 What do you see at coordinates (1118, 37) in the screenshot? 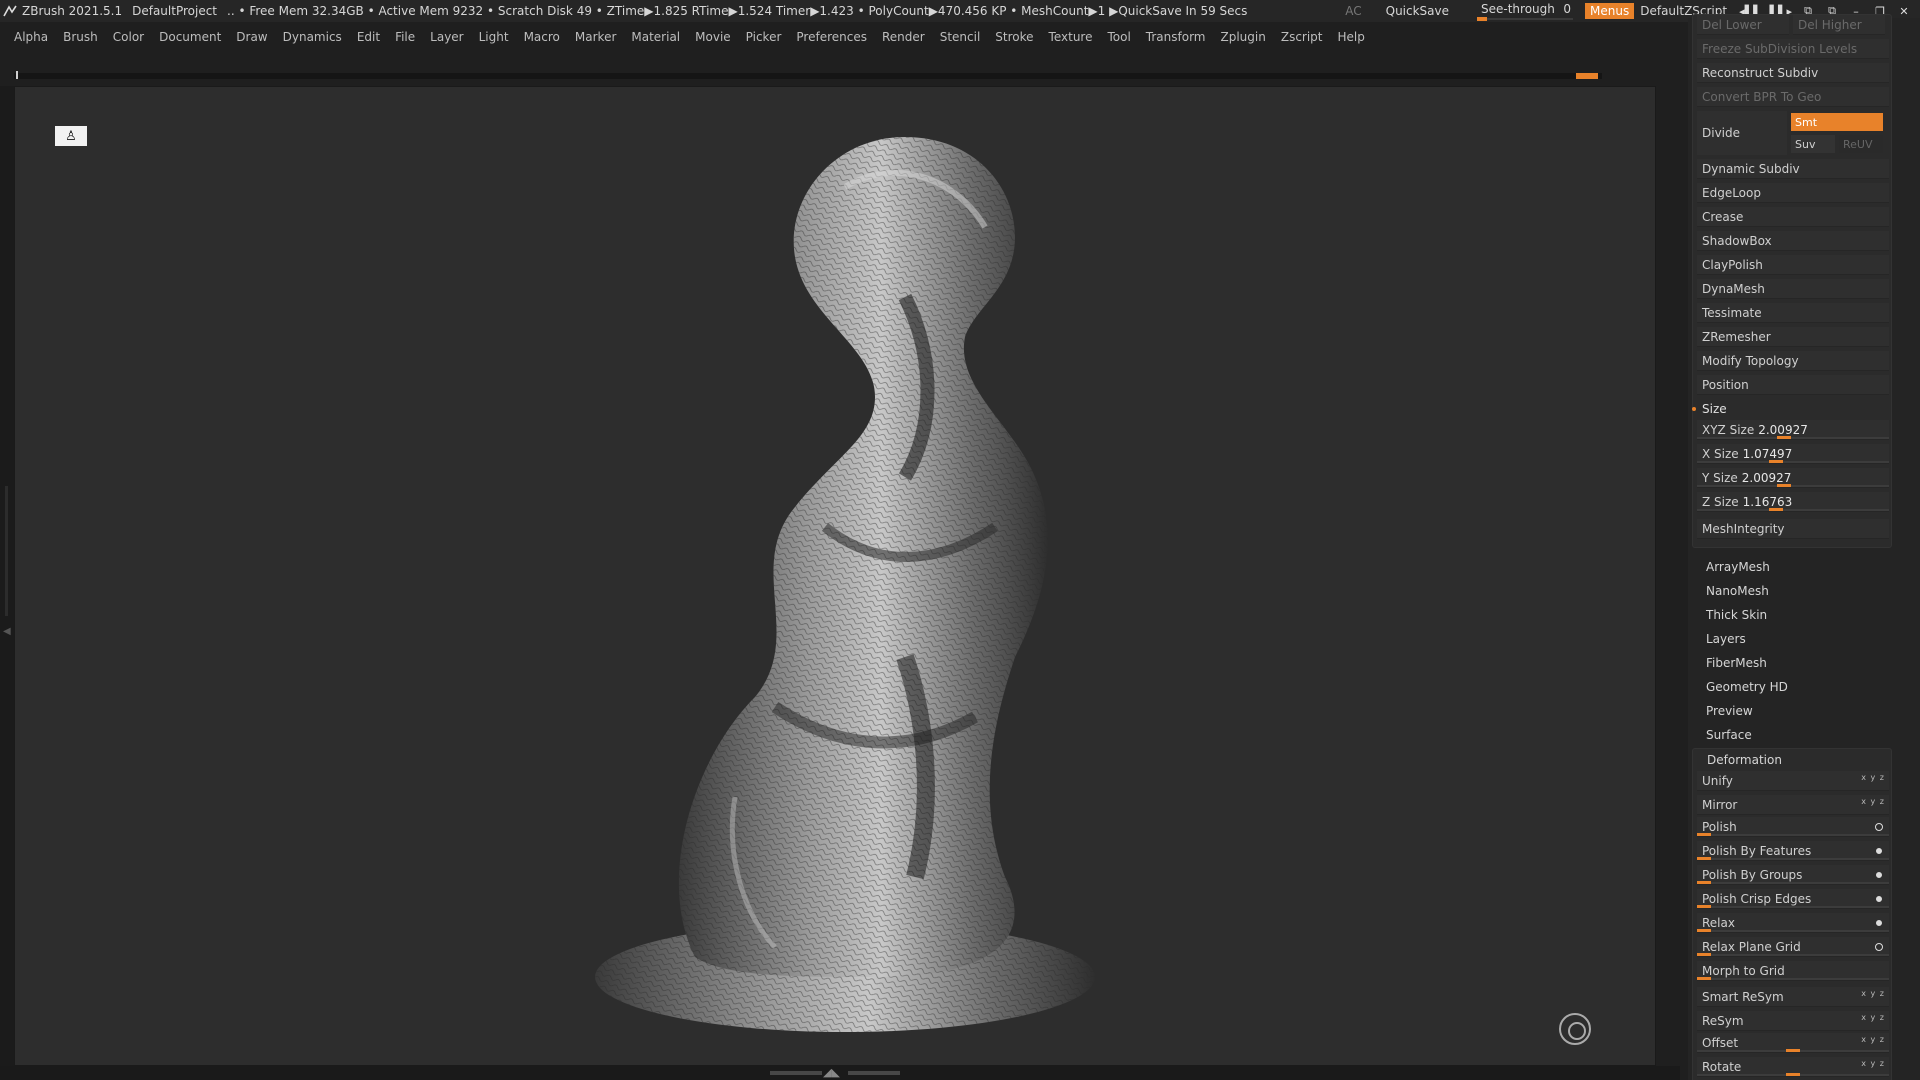
I see `menu-tool: Tool` at bounding box center [1118, 37].